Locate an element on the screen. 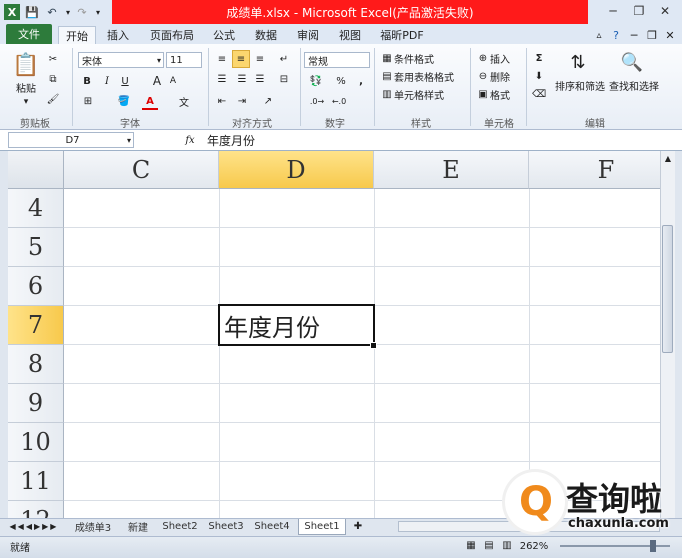  tab-page-layout: 页面布局 is located at coordinates (172, 35).